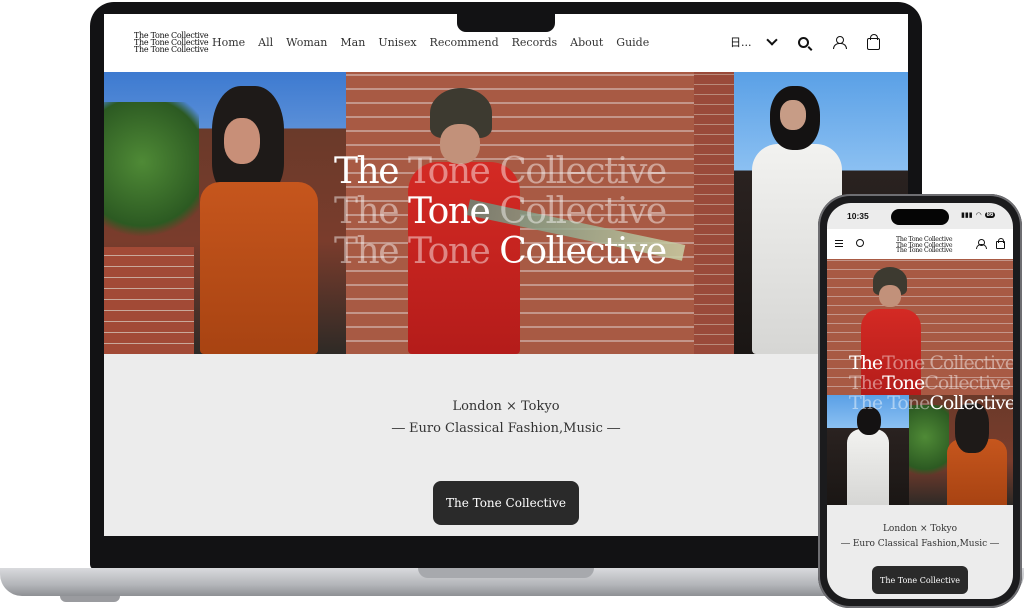 Image resolution: width=1024 pixels, height=612 pixels. Describe the element at coordinates (228, 42) in the screenshot. I see `nav-home: Home` at that location.